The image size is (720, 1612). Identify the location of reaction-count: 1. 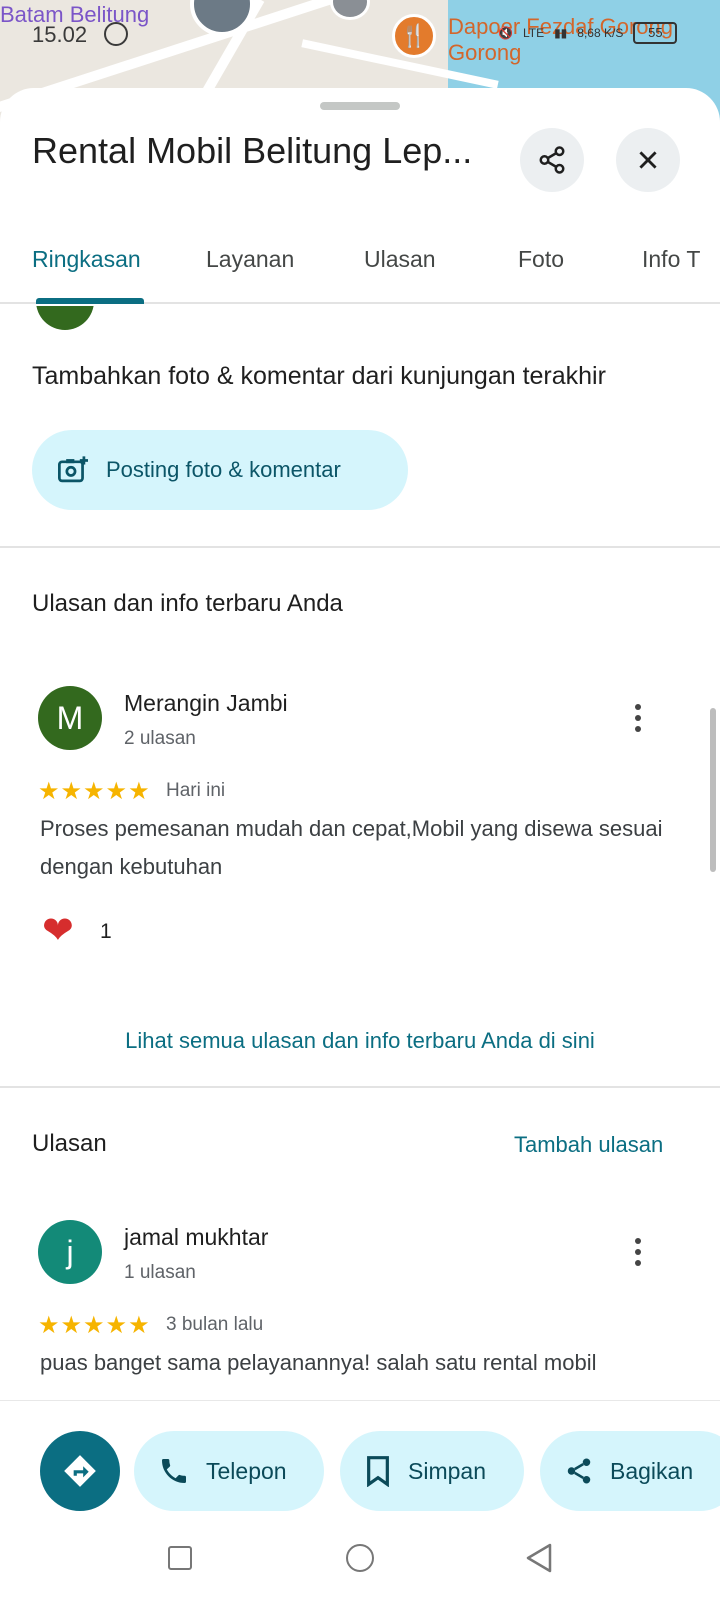
(106, 931).